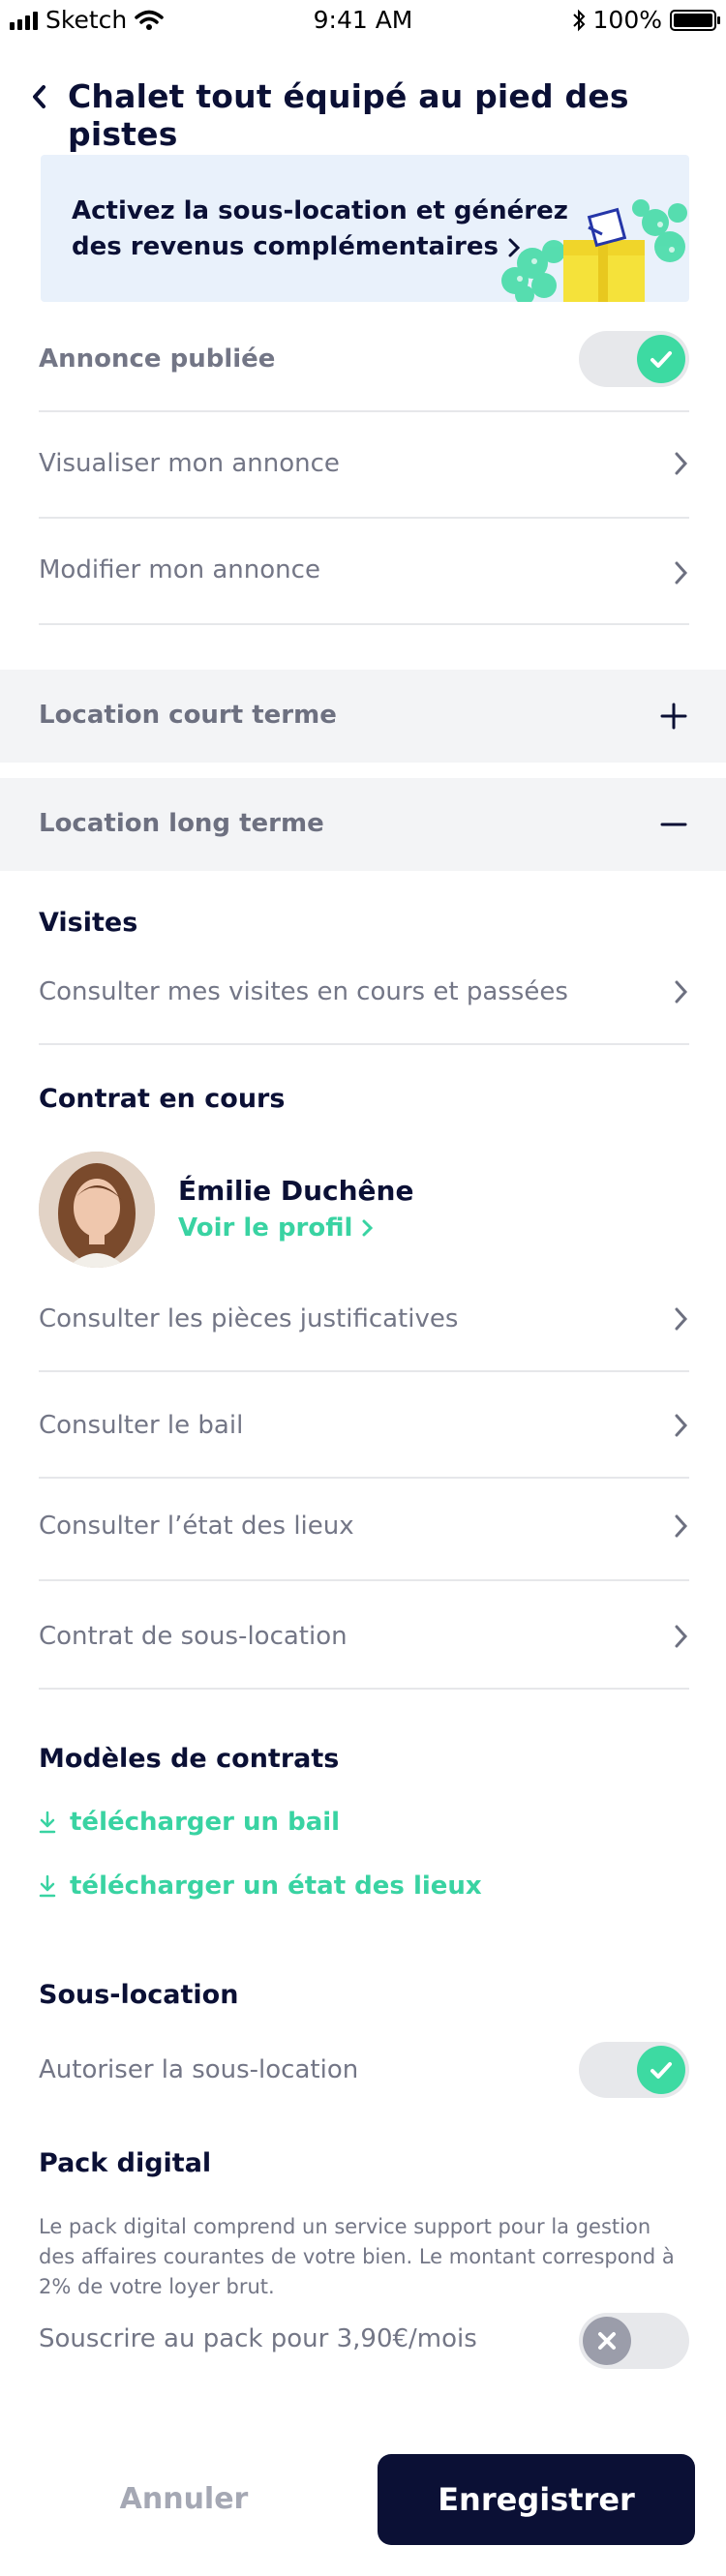 This screenshot has width=726, height=2576. I want to click on gift-box-illustration, so click(594, 250).